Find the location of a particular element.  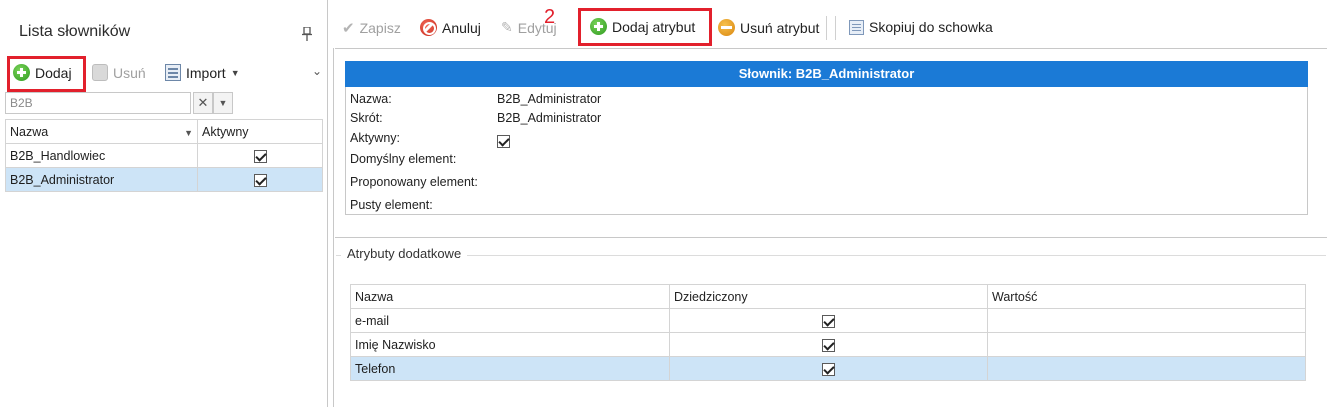

filter-input: B2B is located at coordinates (98, 103).